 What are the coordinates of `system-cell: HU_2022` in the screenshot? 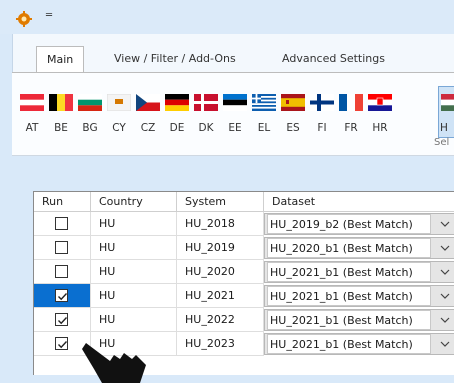 It's located at (220, 320).